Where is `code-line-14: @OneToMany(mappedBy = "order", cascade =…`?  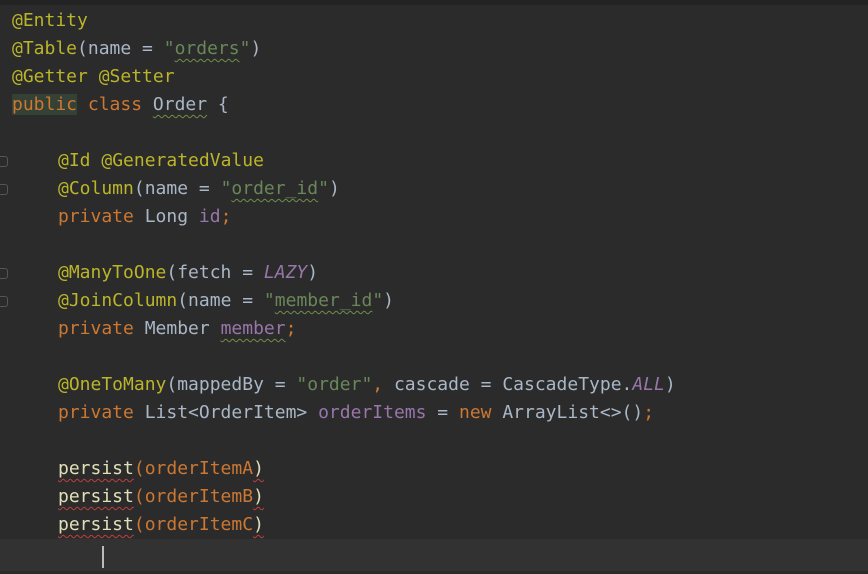
code-line-14: @OneToMany(mappedBy = "order", cascade =… is located at coordinates (367, 384).